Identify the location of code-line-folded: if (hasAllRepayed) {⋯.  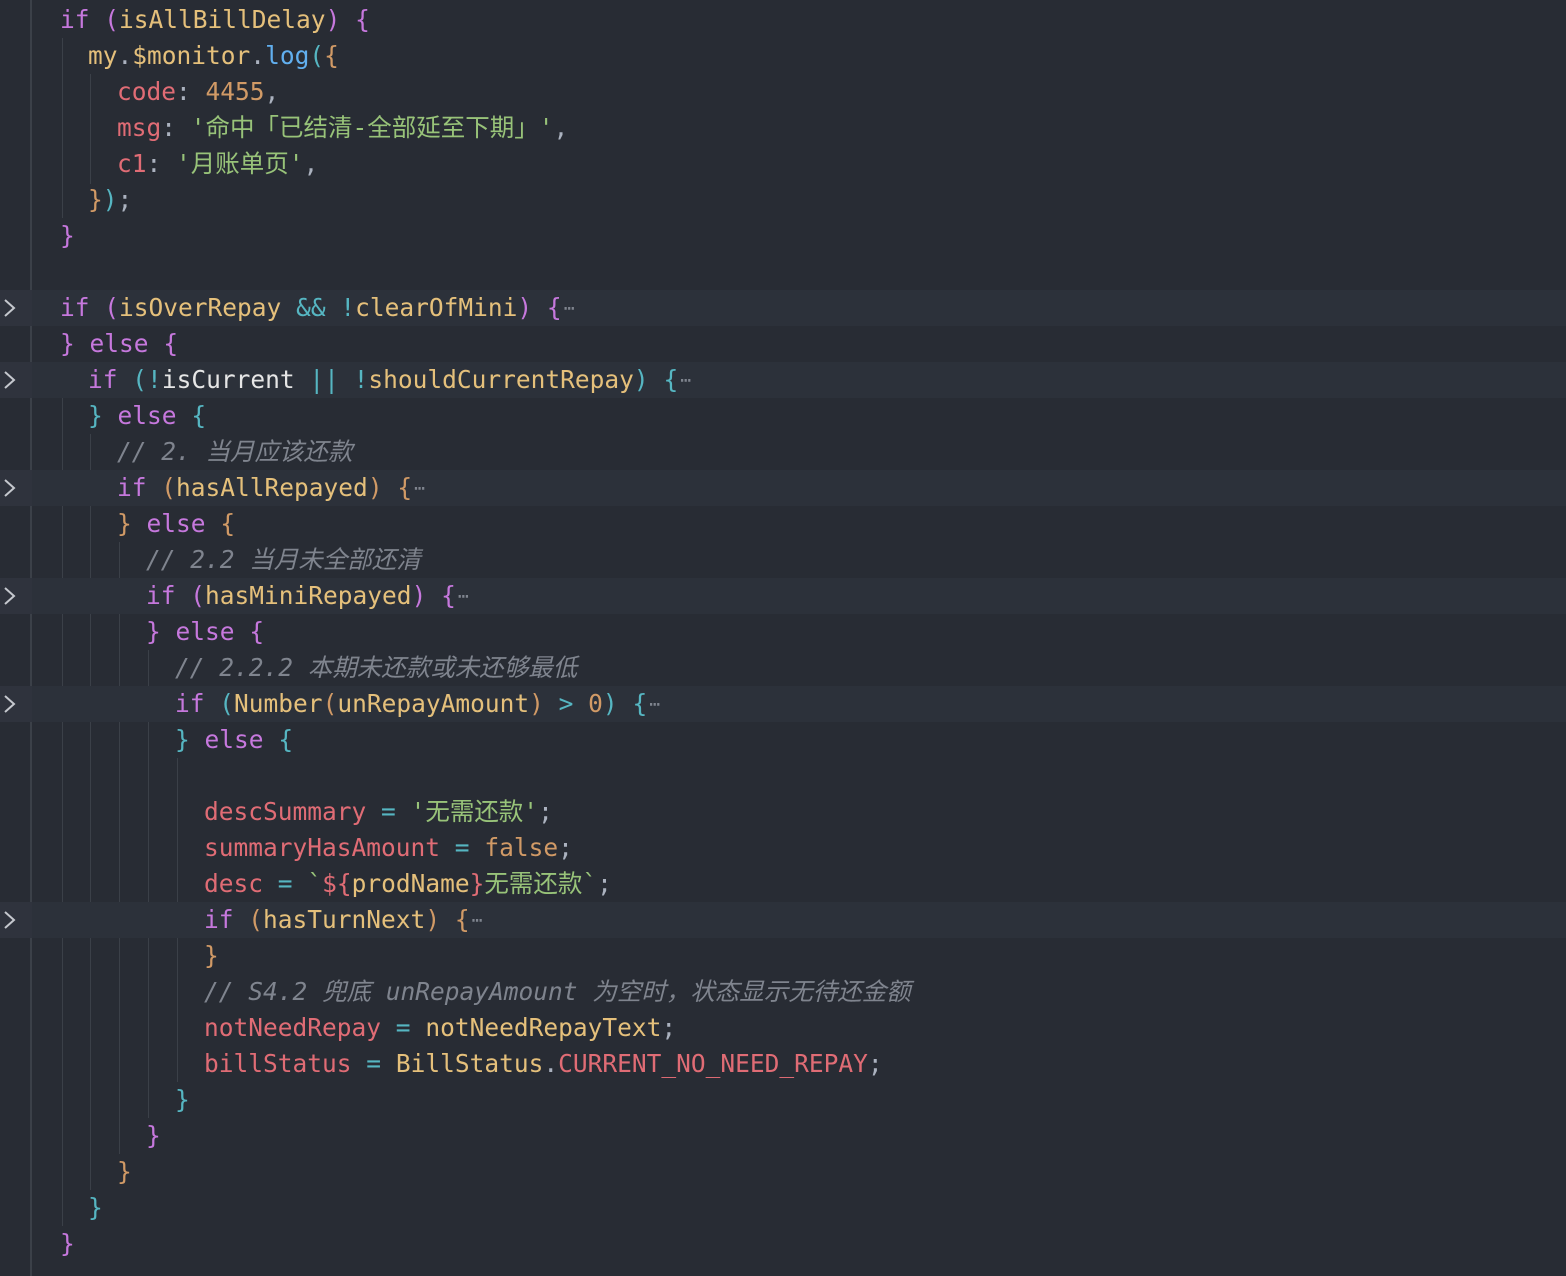
(783, 488).